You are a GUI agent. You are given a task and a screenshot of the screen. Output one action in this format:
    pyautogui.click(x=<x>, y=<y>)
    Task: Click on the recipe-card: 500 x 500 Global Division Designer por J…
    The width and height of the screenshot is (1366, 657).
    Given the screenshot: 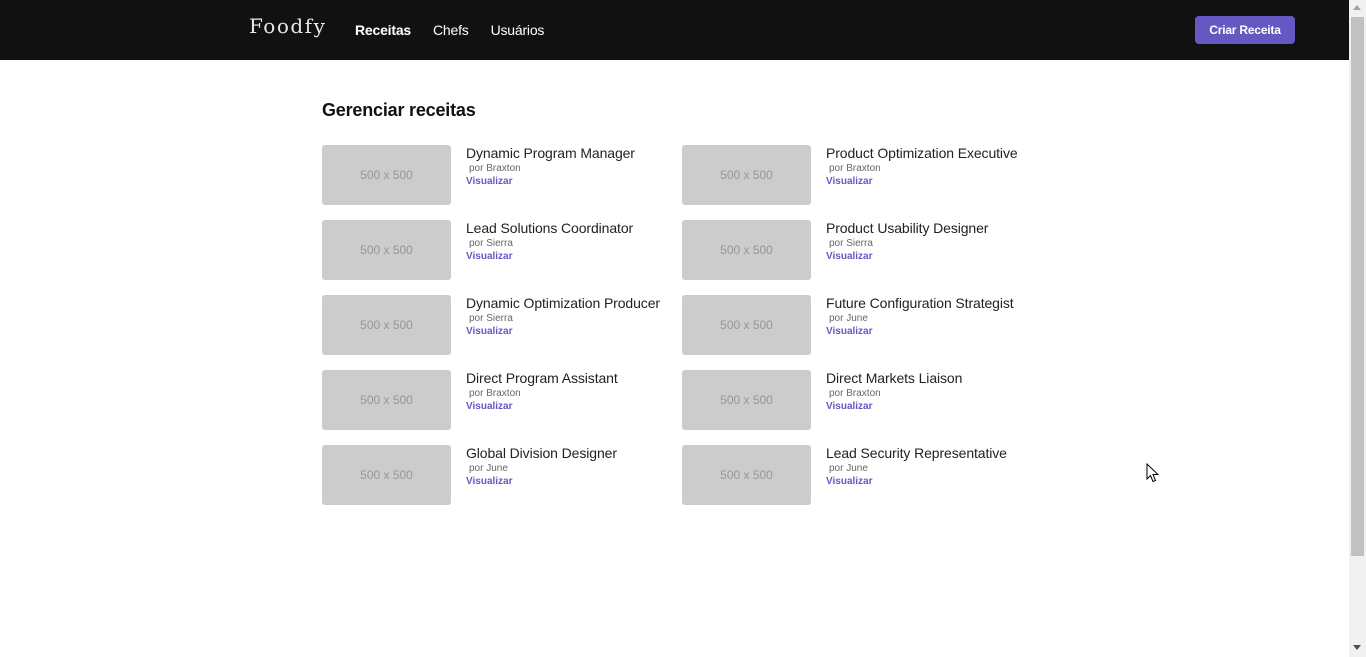 What is the action you would take?
    pyautogui.click(x=502, y=482)
    